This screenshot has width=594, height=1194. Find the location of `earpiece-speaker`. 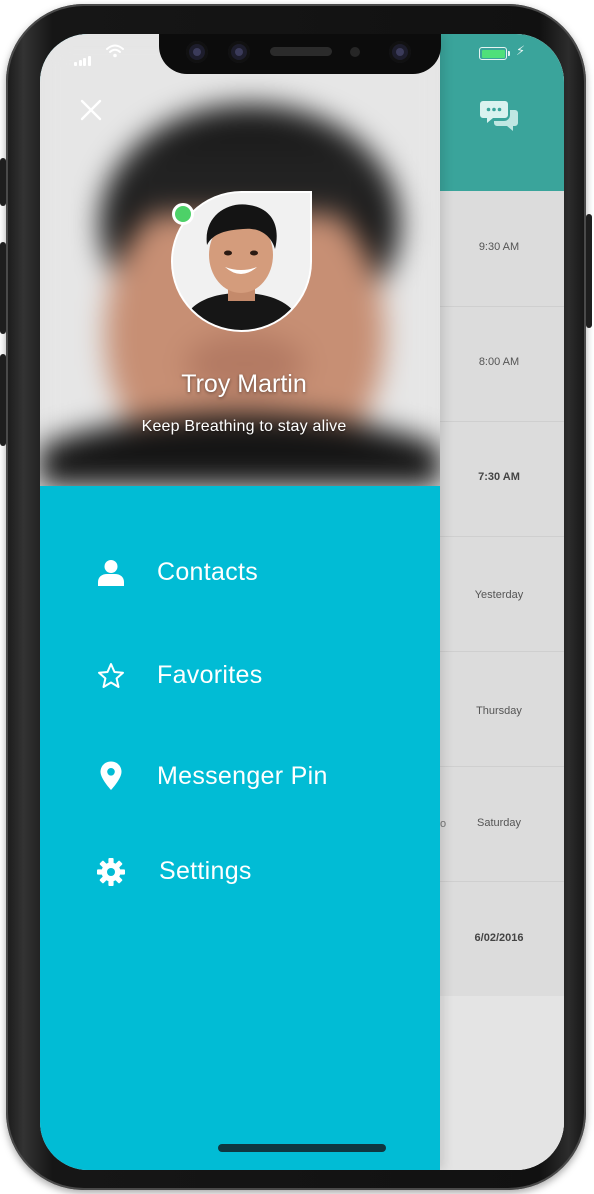

earpiece-speaker is located at coordinates (301, 51).